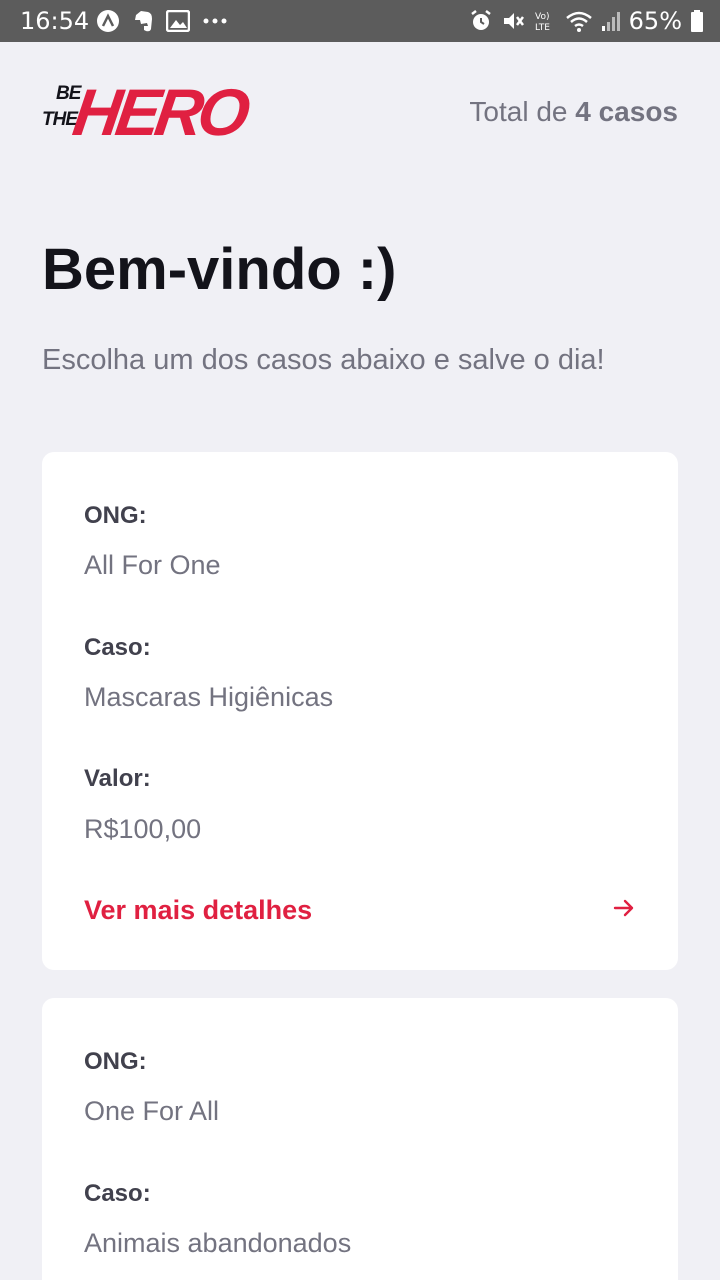 The height and width of the screenshot is (1280, 720). I want to click on arrow-right-icon, so click(624, 910).